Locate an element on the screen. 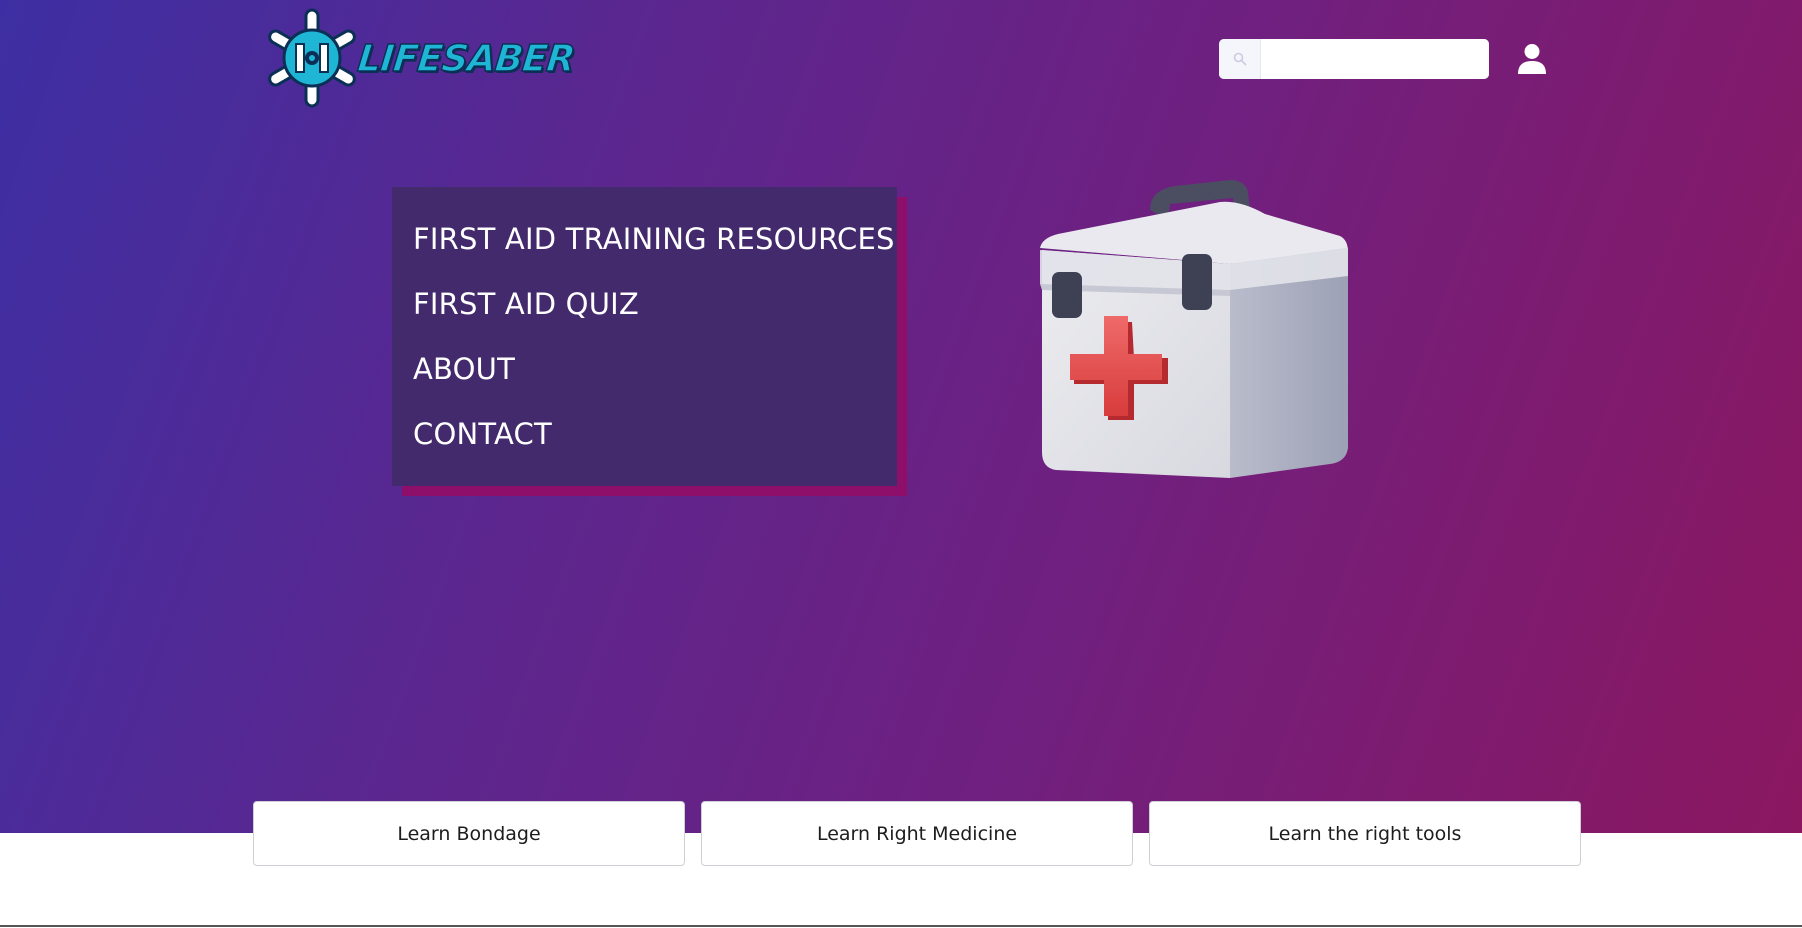 The image size is (1802, 928). search-bar is located at coordinates (1354, 59).